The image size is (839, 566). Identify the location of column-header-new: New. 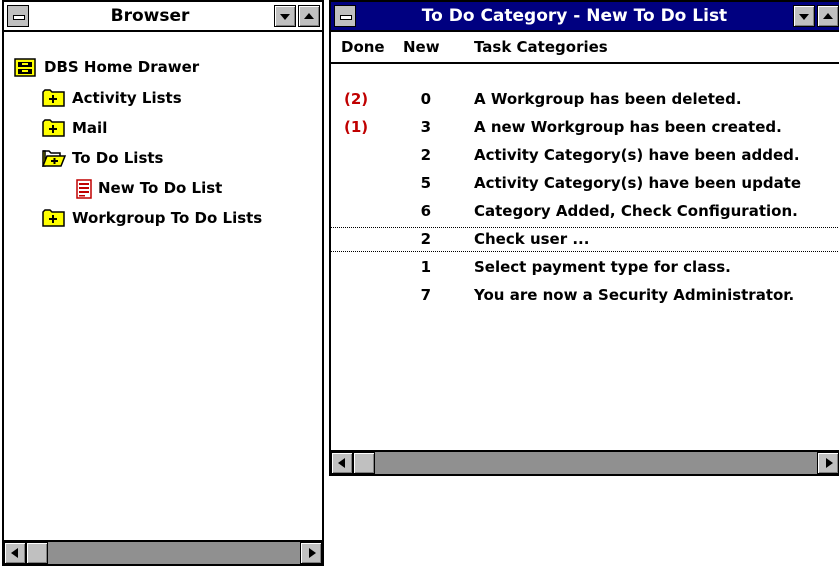
(421, 47).